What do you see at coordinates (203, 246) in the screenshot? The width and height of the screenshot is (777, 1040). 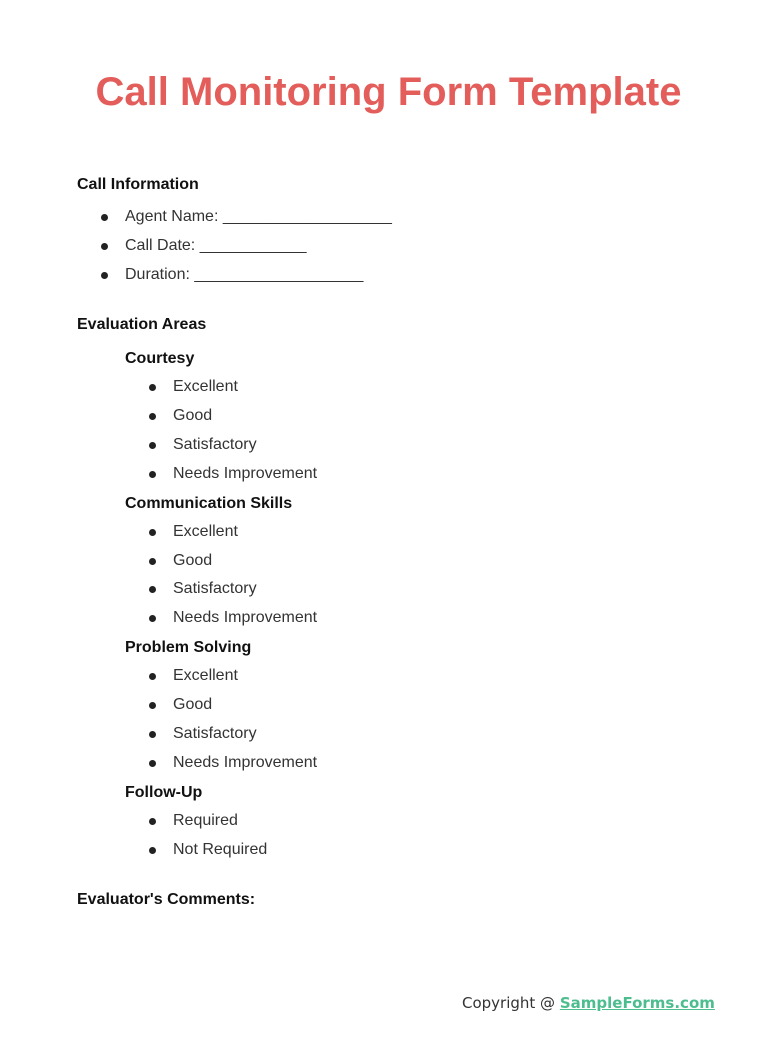 I see `field-call-date: Call Date: ____________` at bounding box center [203, 246].